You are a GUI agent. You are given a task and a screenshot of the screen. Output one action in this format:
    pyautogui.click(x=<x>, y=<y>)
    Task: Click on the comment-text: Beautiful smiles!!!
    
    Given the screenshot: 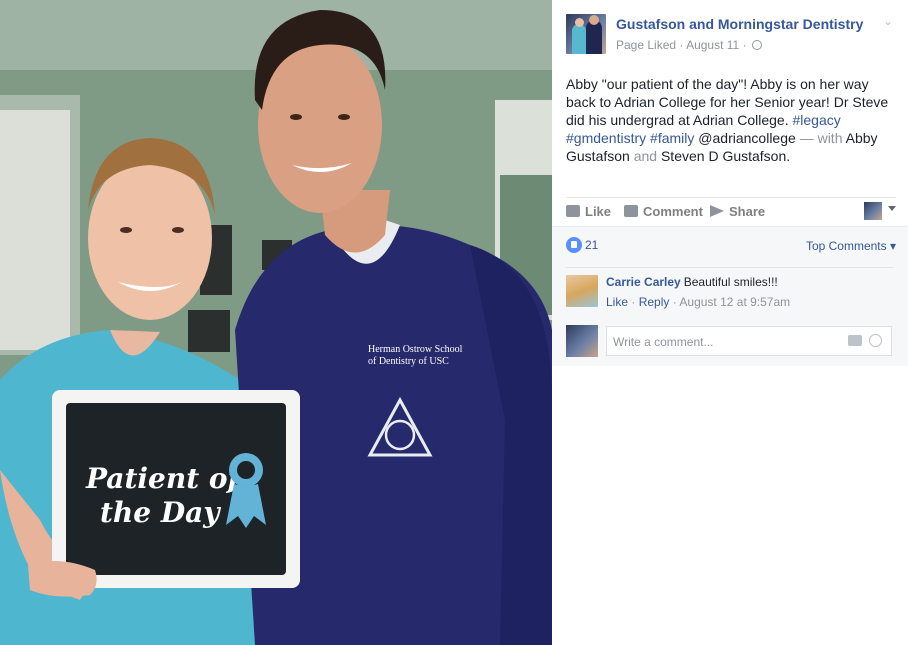 What is the action you would take?
    pyautogui.click(x=730, y=282)
    